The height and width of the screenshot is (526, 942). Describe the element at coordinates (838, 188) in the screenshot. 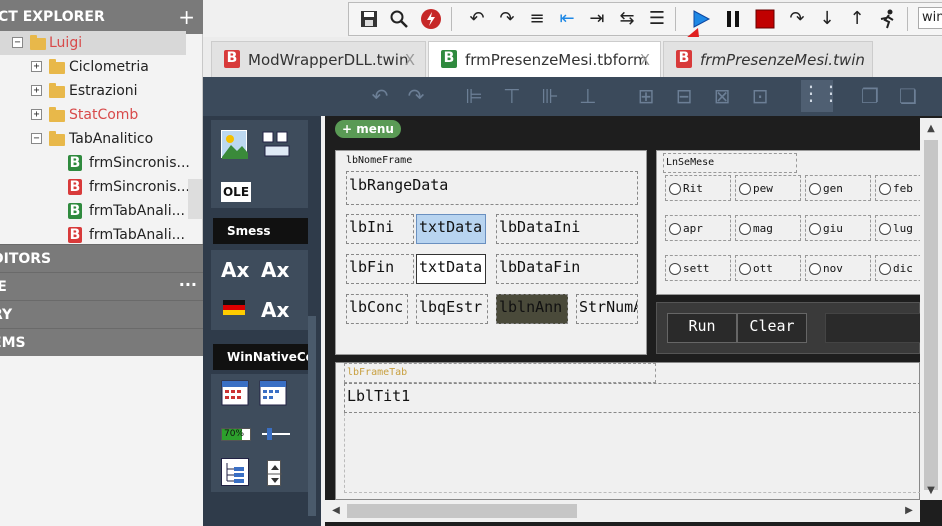

I see `radio-month: gen` at that location.